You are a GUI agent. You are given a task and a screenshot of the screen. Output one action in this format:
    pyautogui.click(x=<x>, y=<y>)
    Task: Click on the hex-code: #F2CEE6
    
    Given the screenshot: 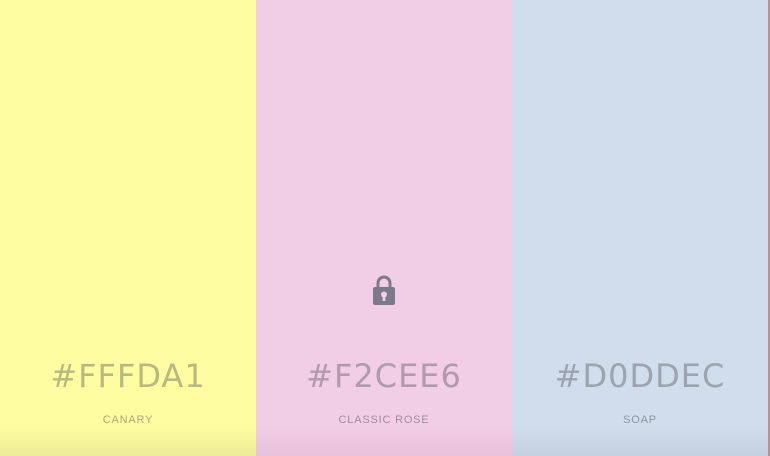 What is the action you would take?
    pyautogui.click(x=384, y=376)
    